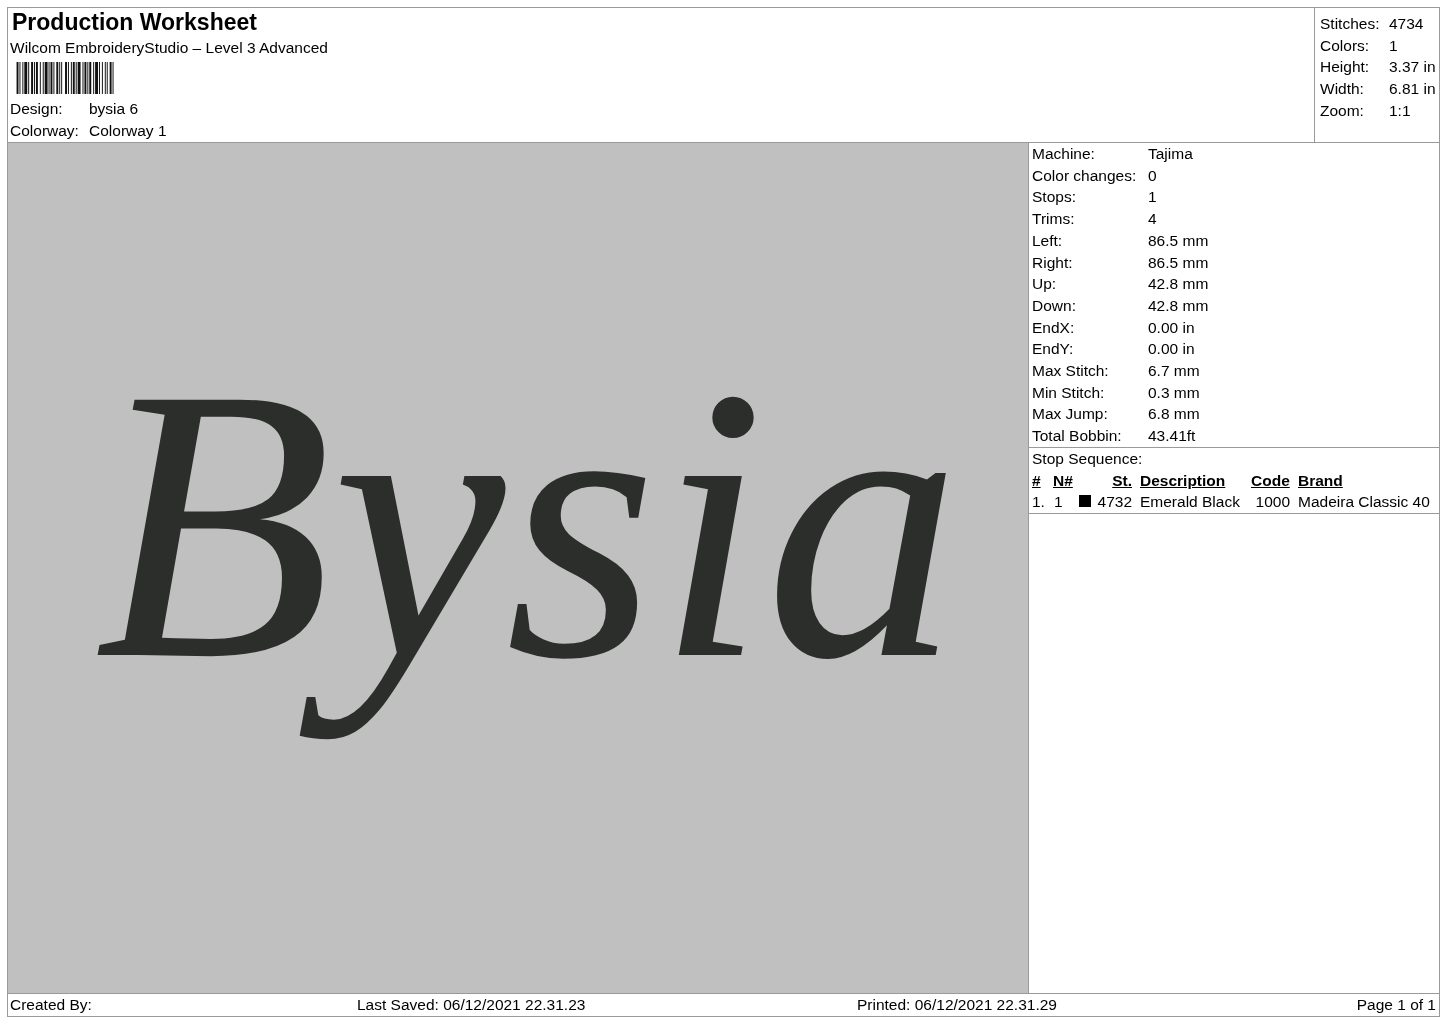 The width and height of the screenshot is (1445, 1021). I want to click on stat-value: 1:1, so click(1400, 110).